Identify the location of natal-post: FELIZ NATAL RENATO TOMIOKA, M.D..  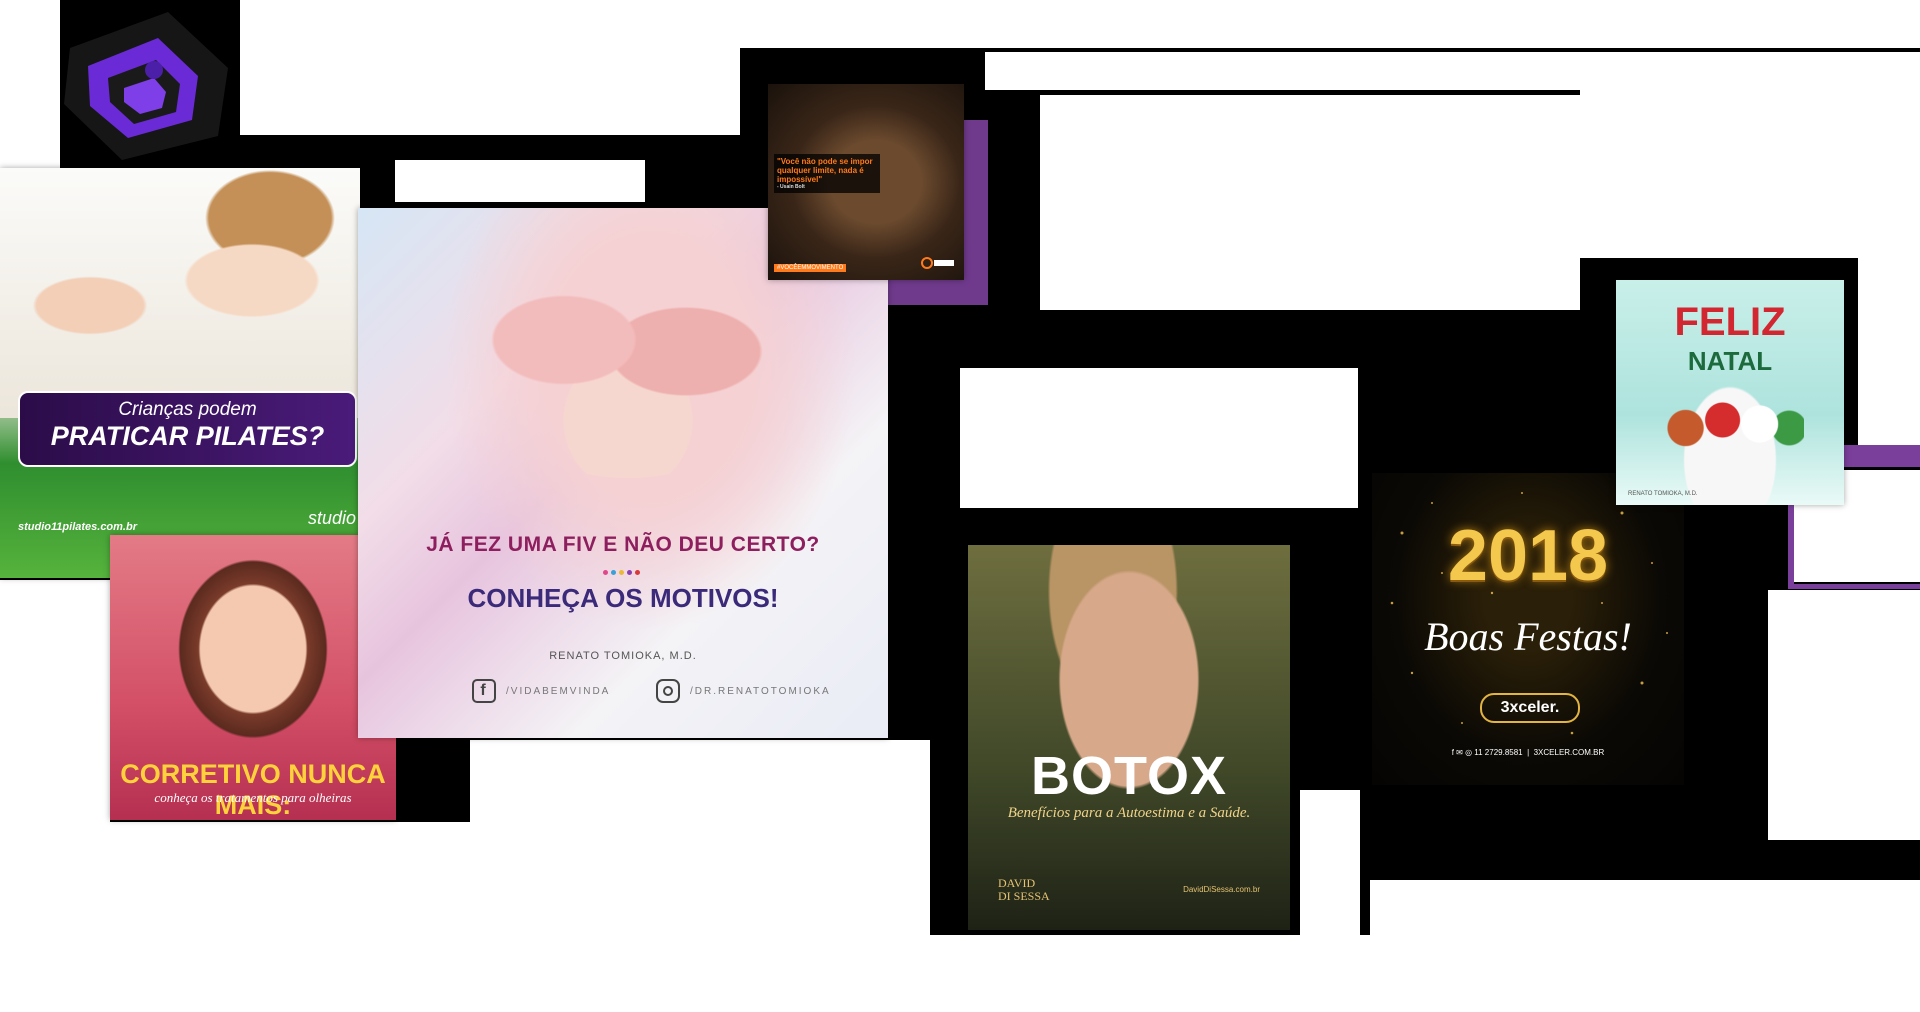
(1730, 392).